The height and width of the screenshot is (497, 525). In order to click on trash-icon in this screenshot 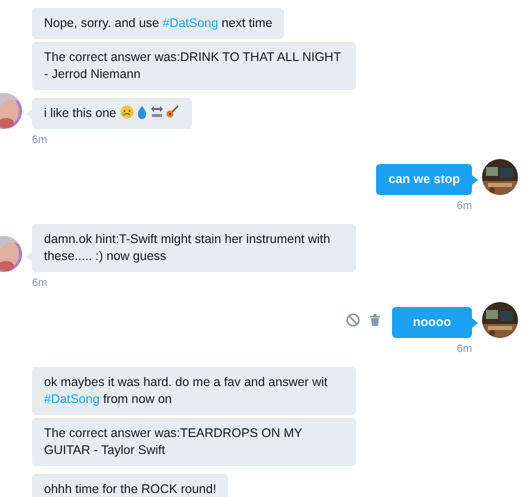, I will do `click(375, 320)`.